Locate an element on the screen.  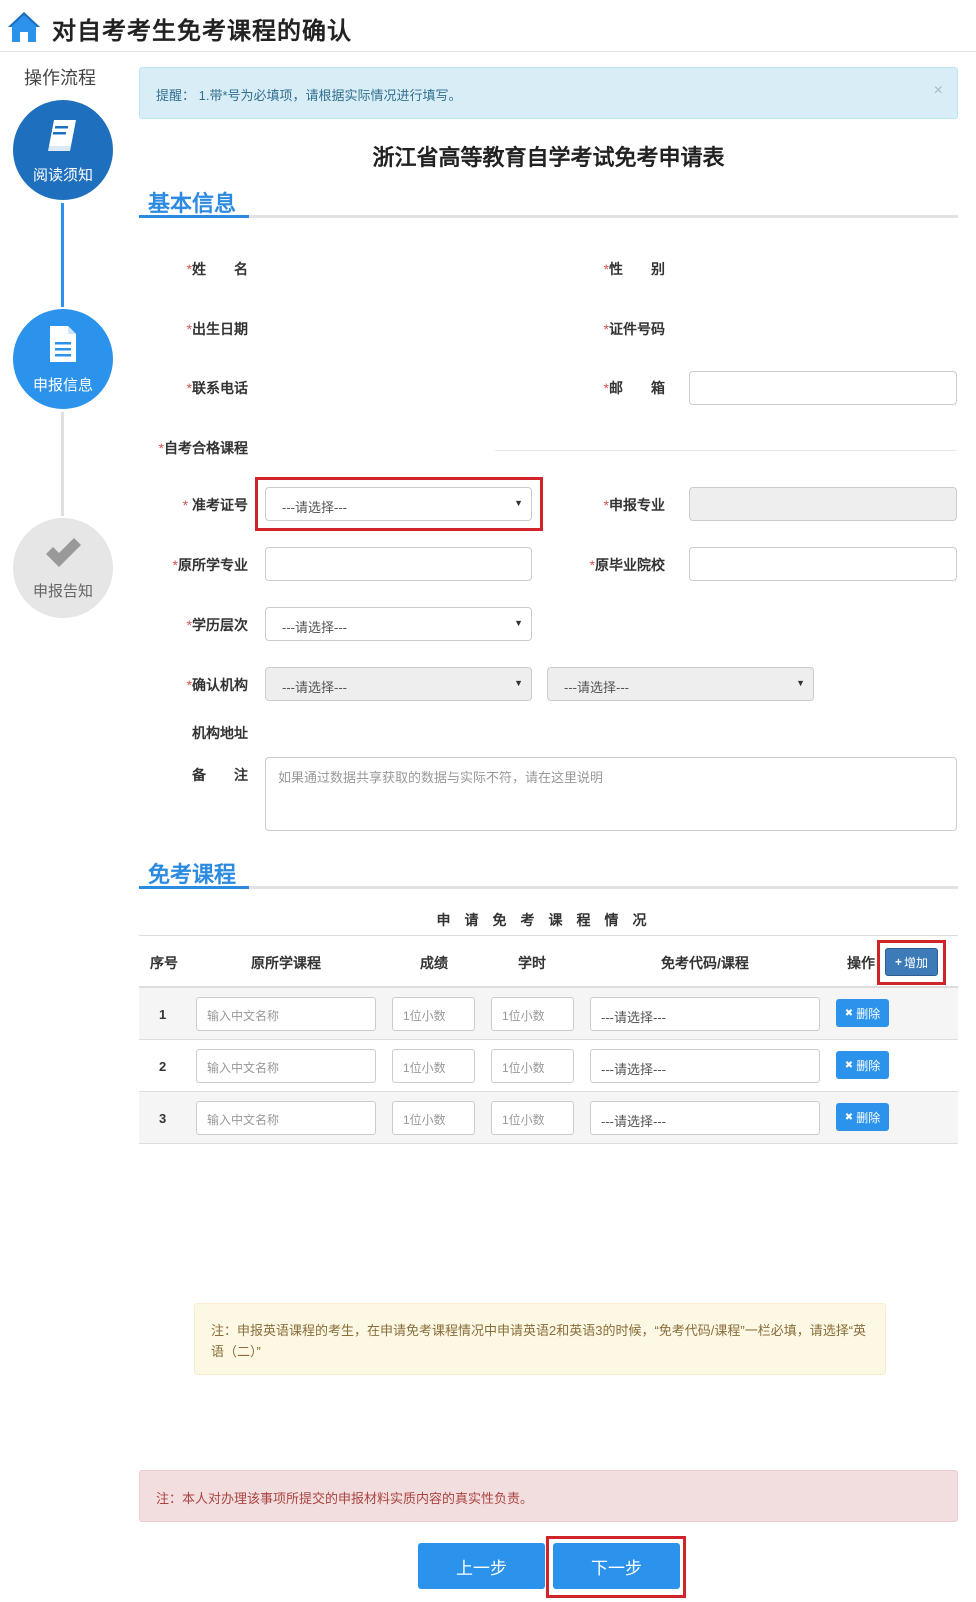
email-field is located at coordinates (823, 388).